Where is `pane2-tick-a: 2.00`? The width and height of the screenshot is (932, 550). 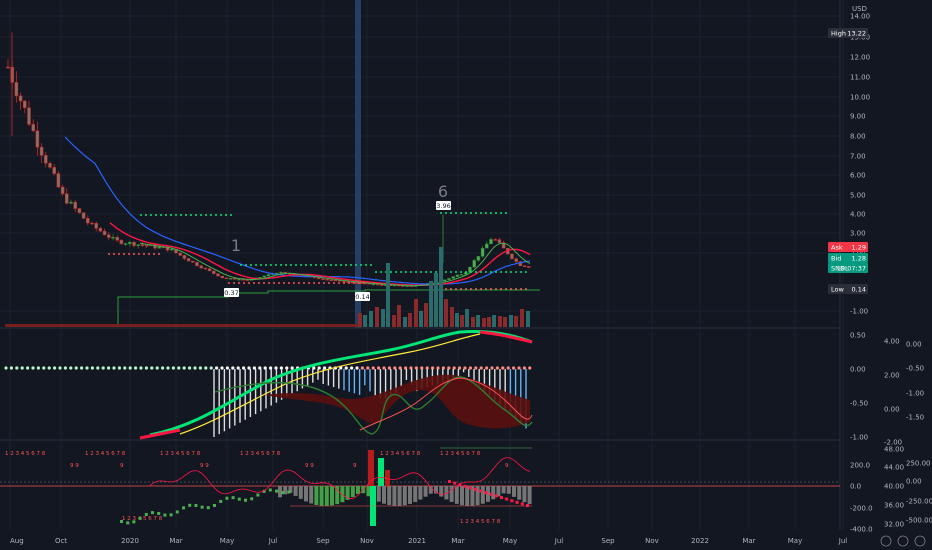
pane2-tick-a: 2.00 is located at coordinates (892, 376).